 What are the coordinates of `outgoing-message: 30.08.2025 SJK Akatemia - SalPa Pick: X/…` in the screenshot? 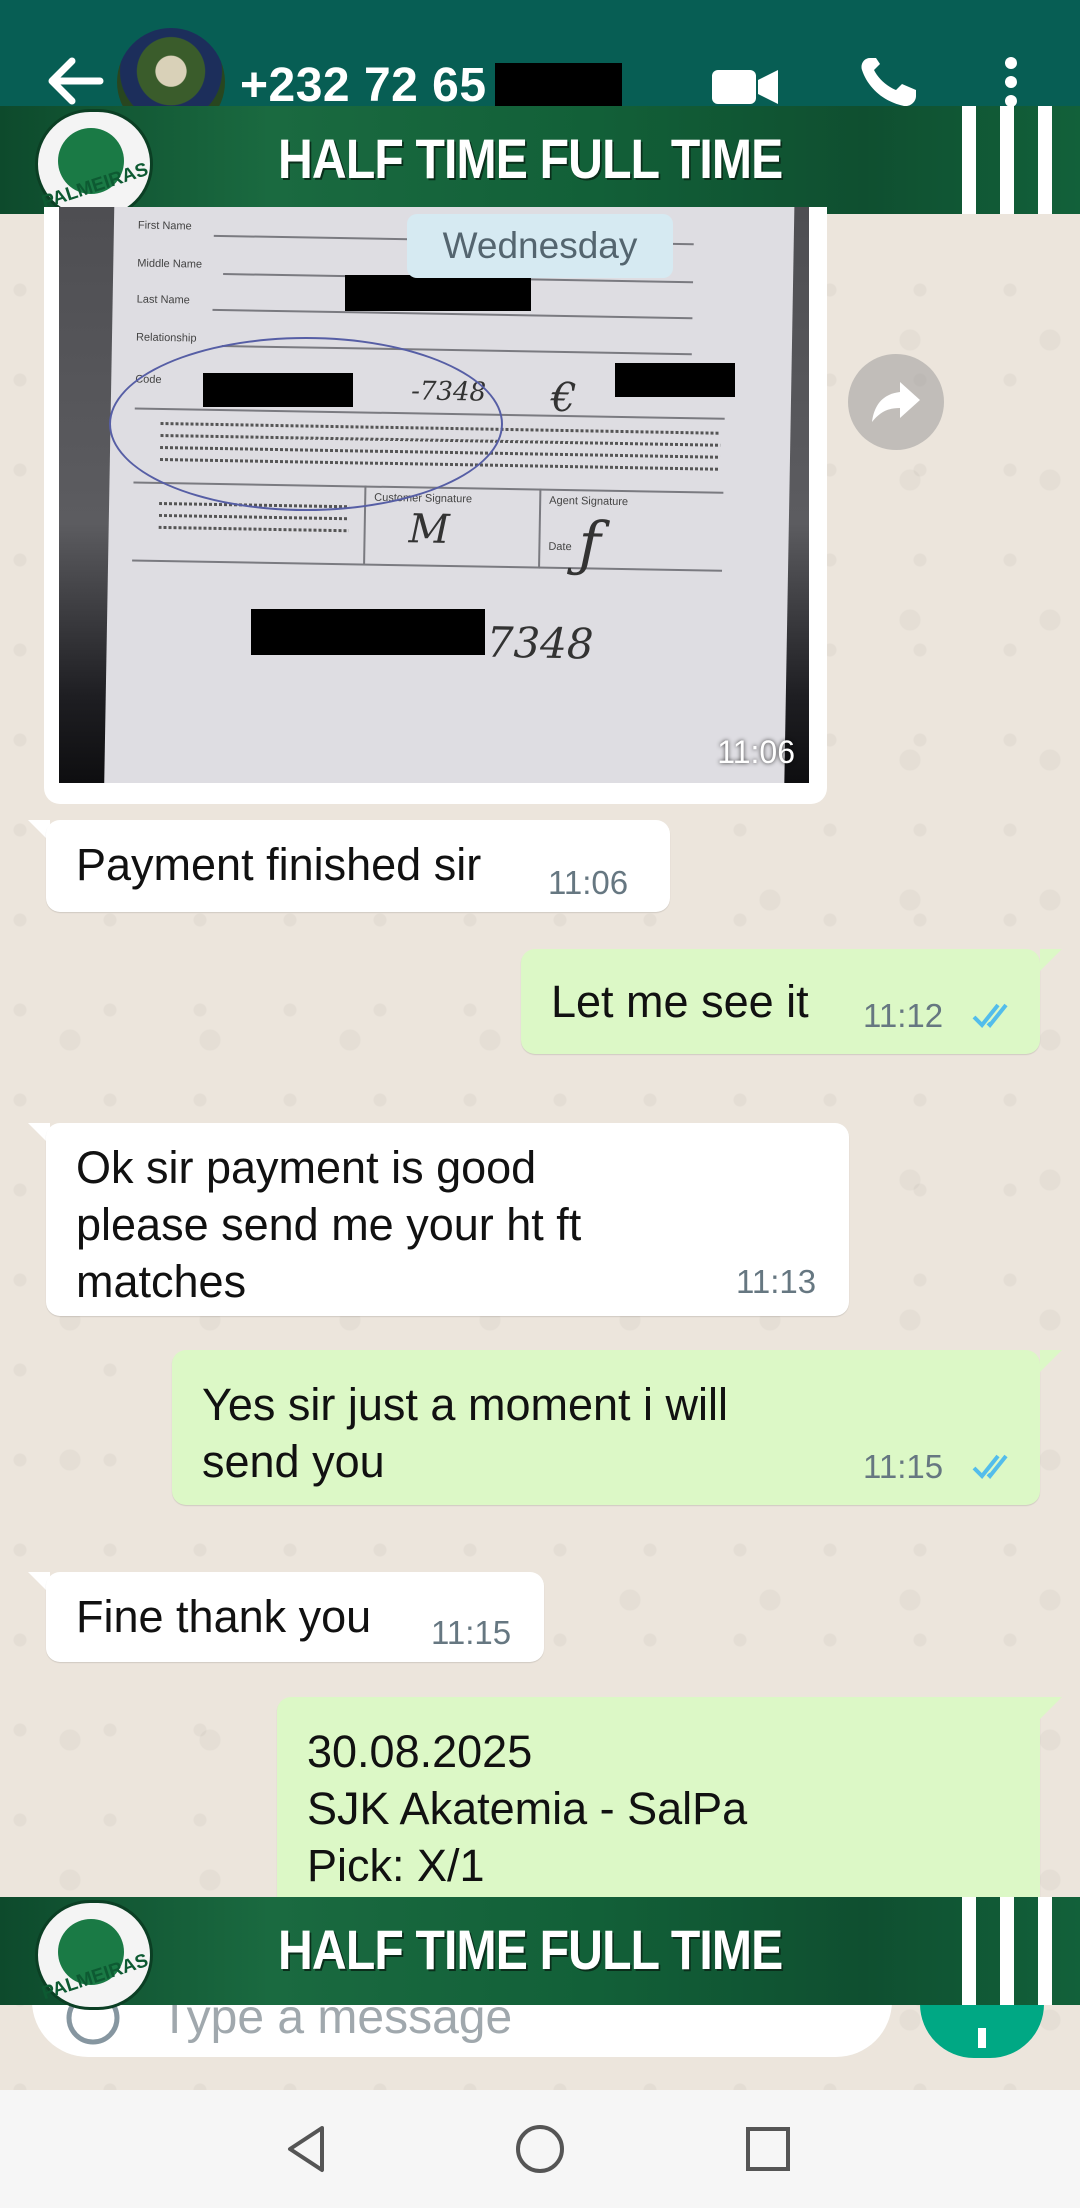 It's located at (658, 1797).